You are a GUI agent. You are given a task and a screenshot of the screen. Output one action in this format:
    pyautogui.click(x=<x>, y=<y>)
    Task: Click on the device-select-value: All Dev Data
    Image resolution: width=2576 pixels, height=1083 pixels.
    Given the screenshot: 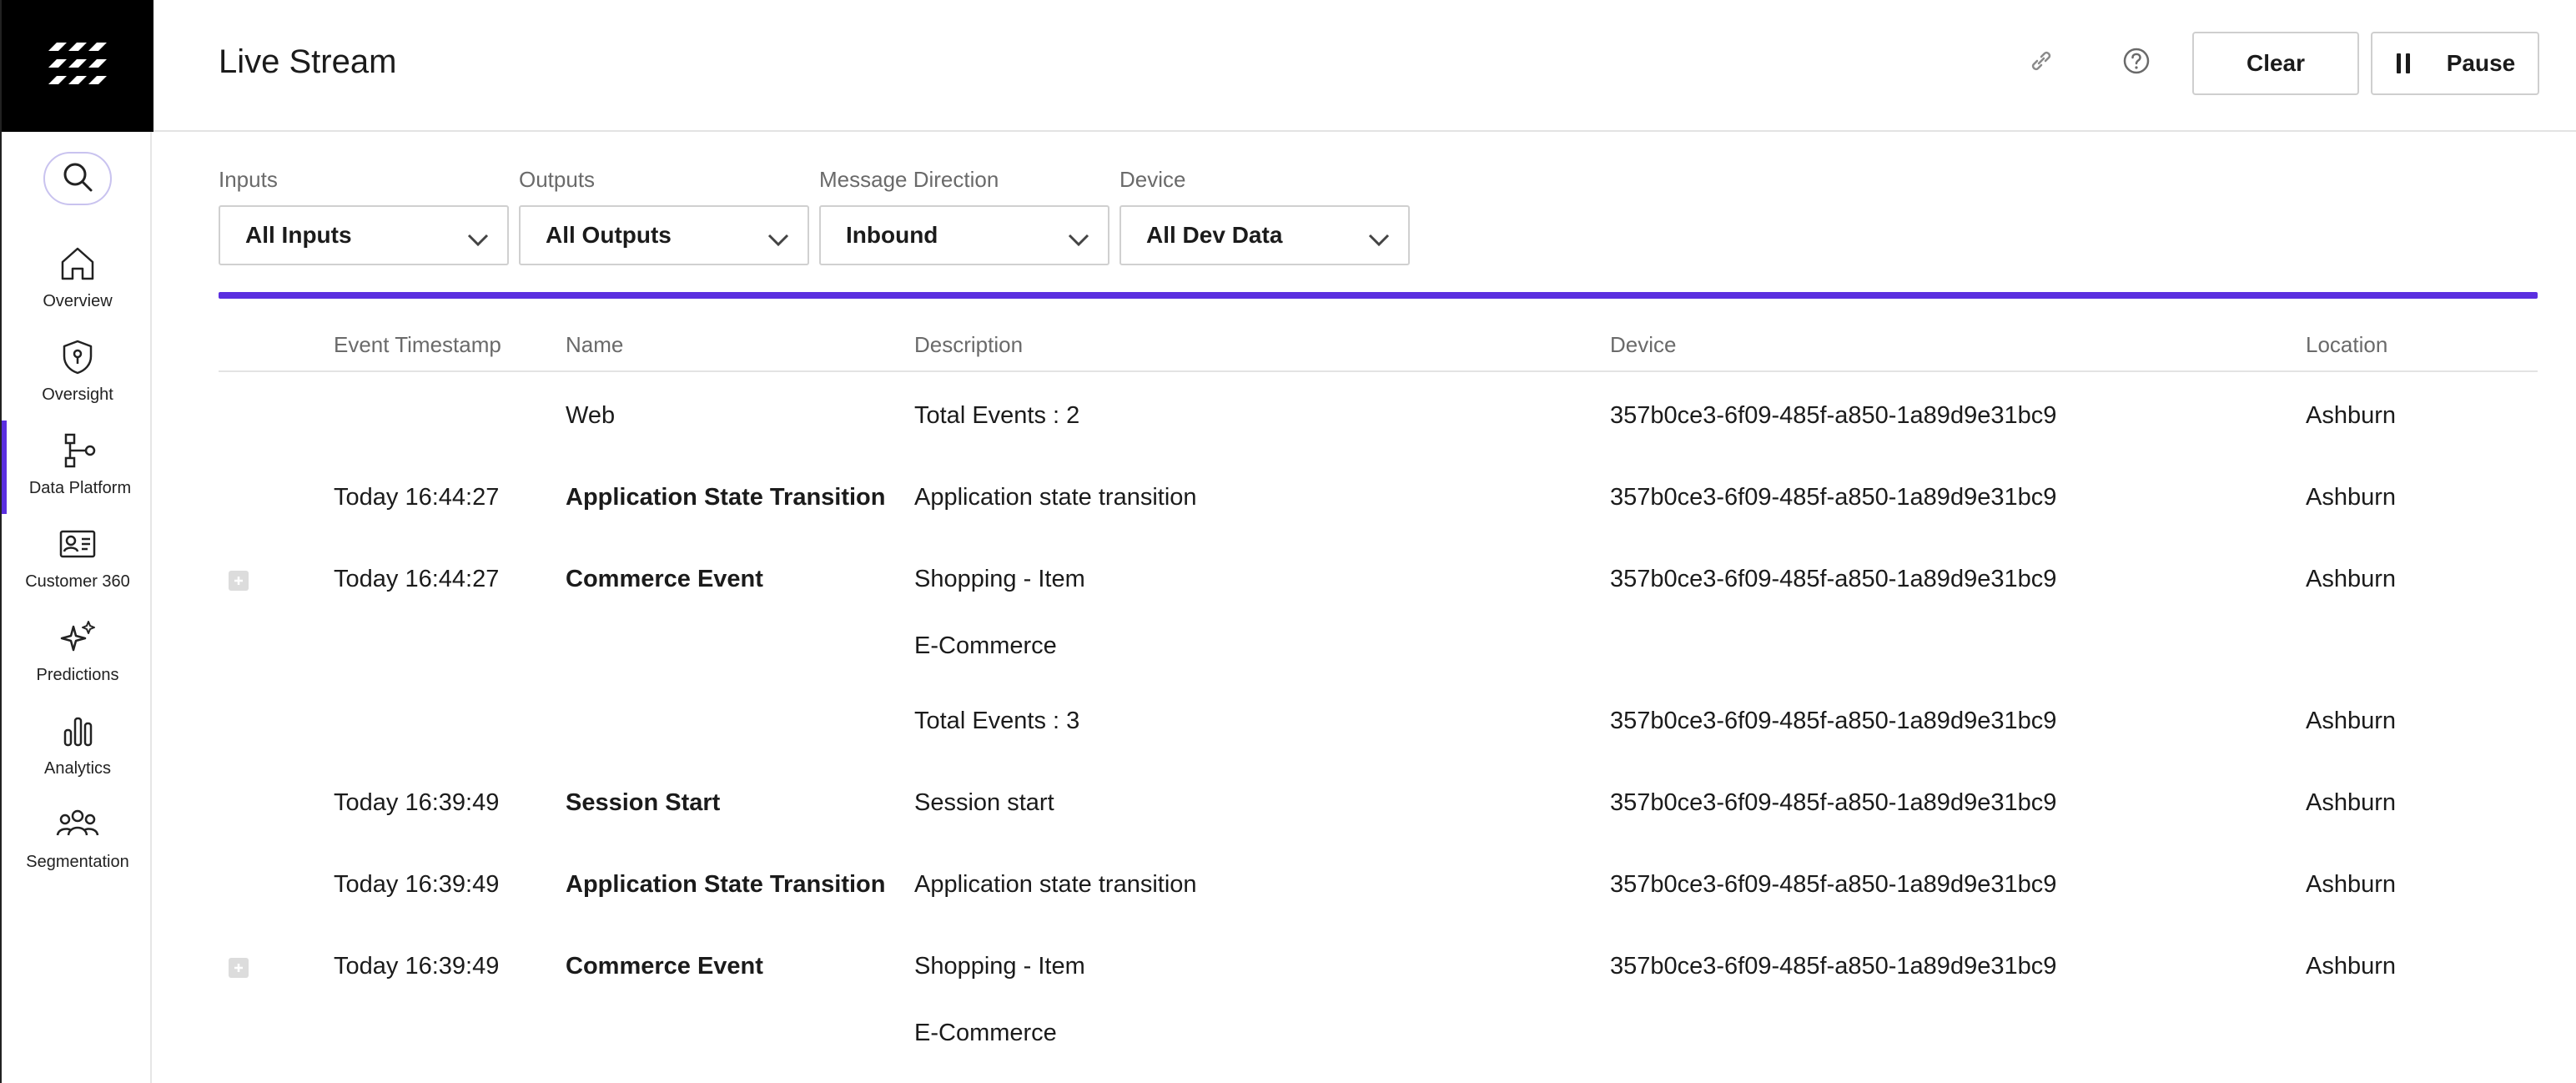 What is the action you would take?
    pyautogui.click(x=1214, y=235)
    